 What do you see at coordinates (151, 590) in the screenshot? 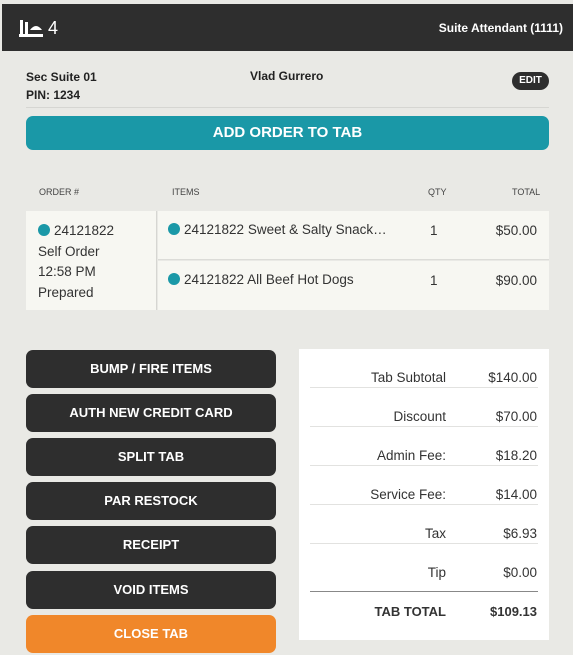
I see `void-items-button: VOID ITEMS` at bounding box center [151, 590].